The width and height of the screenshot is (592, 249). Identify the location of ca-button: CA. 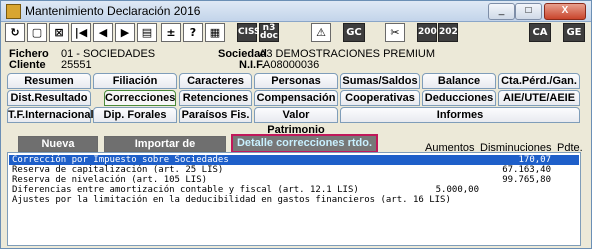
(540, 32).